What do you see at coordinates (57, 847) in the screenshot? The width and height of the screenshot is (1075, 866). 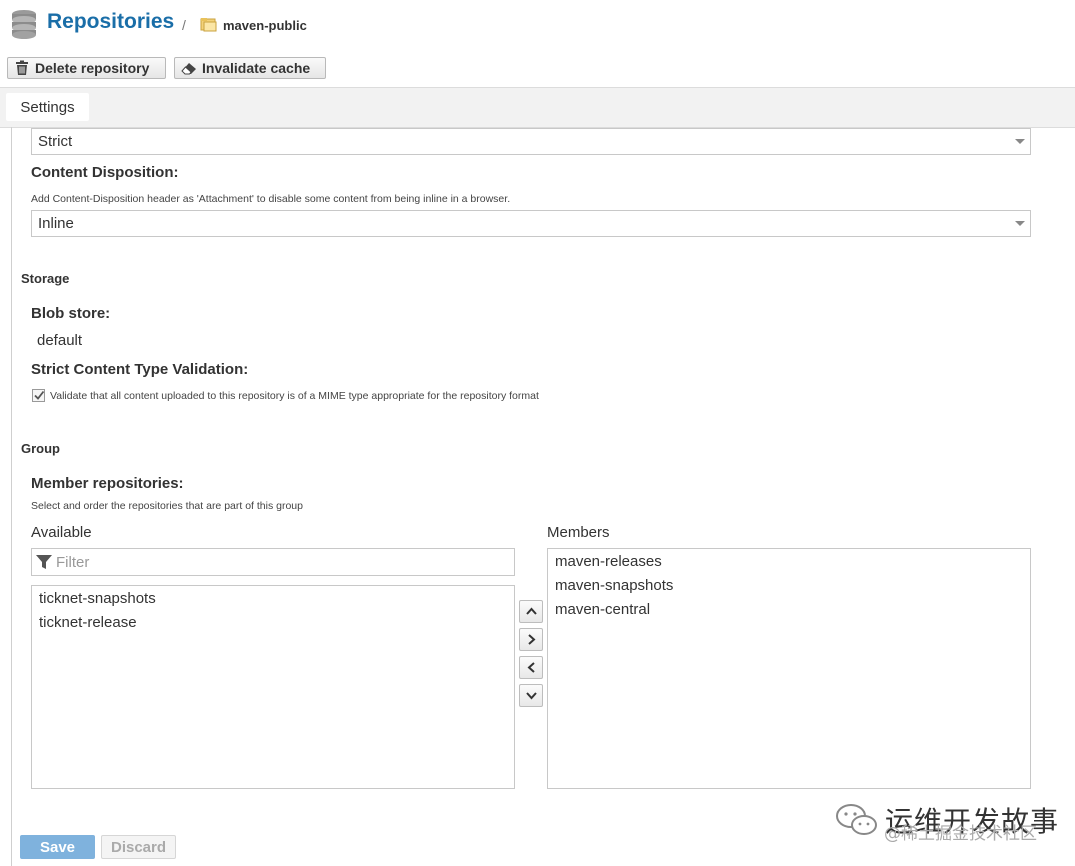 I see `save-button: Save` at bounding box center [57, 847].